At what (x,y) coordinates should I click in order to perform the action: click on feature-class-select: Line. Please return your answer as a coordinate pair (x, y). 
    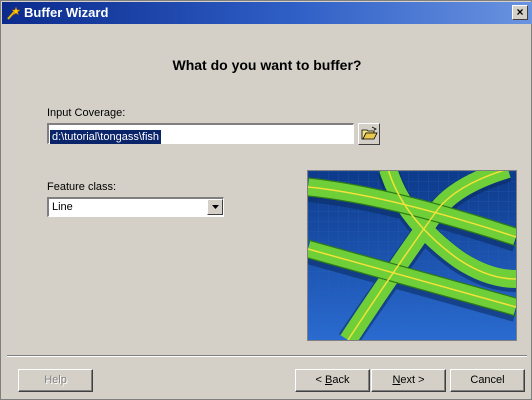
    Looking at the image, I should click on (135, 207).